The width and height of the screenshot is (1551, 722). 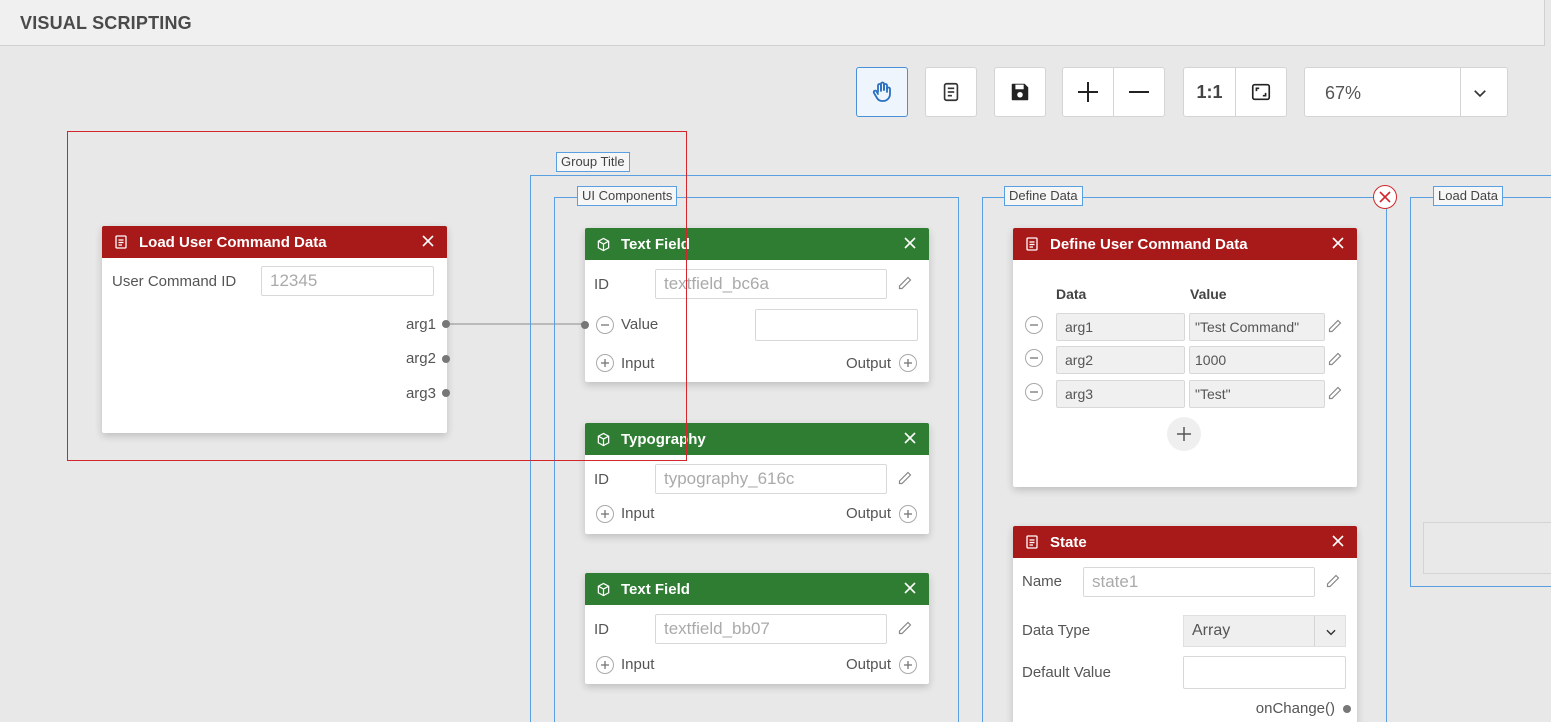 I want to click on floppy-icon, so click(x=1020, y=92).